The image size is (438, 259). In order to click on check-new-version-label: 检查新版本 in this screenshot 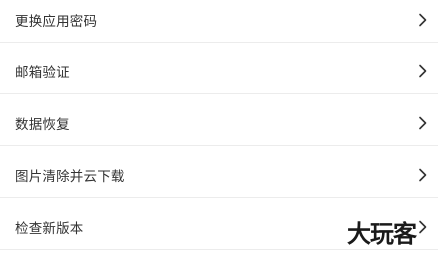, I will do `click(49, 228)`.